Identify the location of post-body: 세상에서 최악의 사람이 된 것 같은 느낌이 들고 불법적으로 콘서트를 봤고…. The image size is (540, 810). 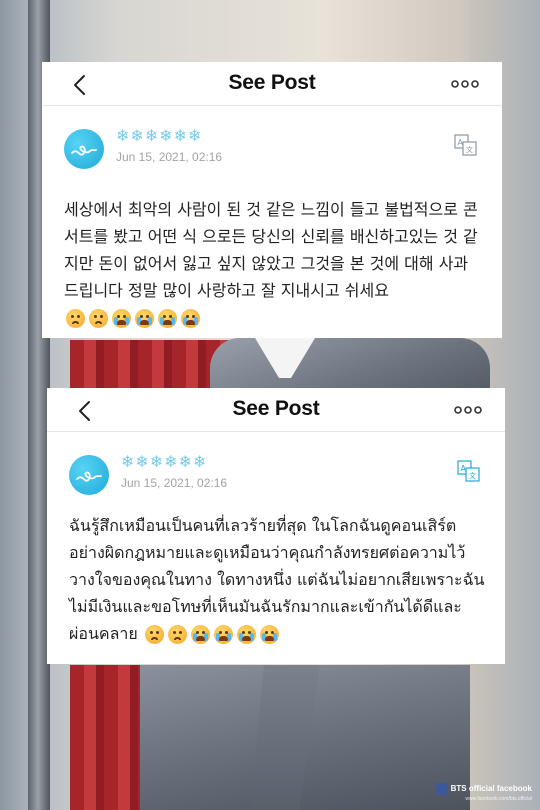
(273, 263).